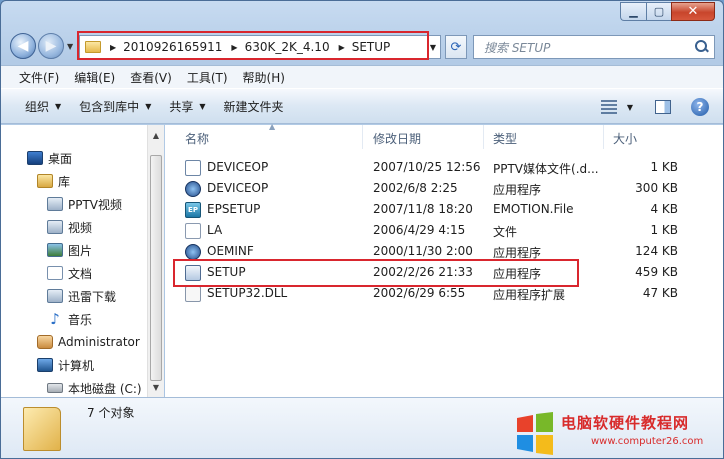 Image resolution: width=724 pixels, height=459 pixels. What do you see at coordinates (193, 294) in the screenshot?
I see `dll-file-icon` at bounding box center [193, 294].